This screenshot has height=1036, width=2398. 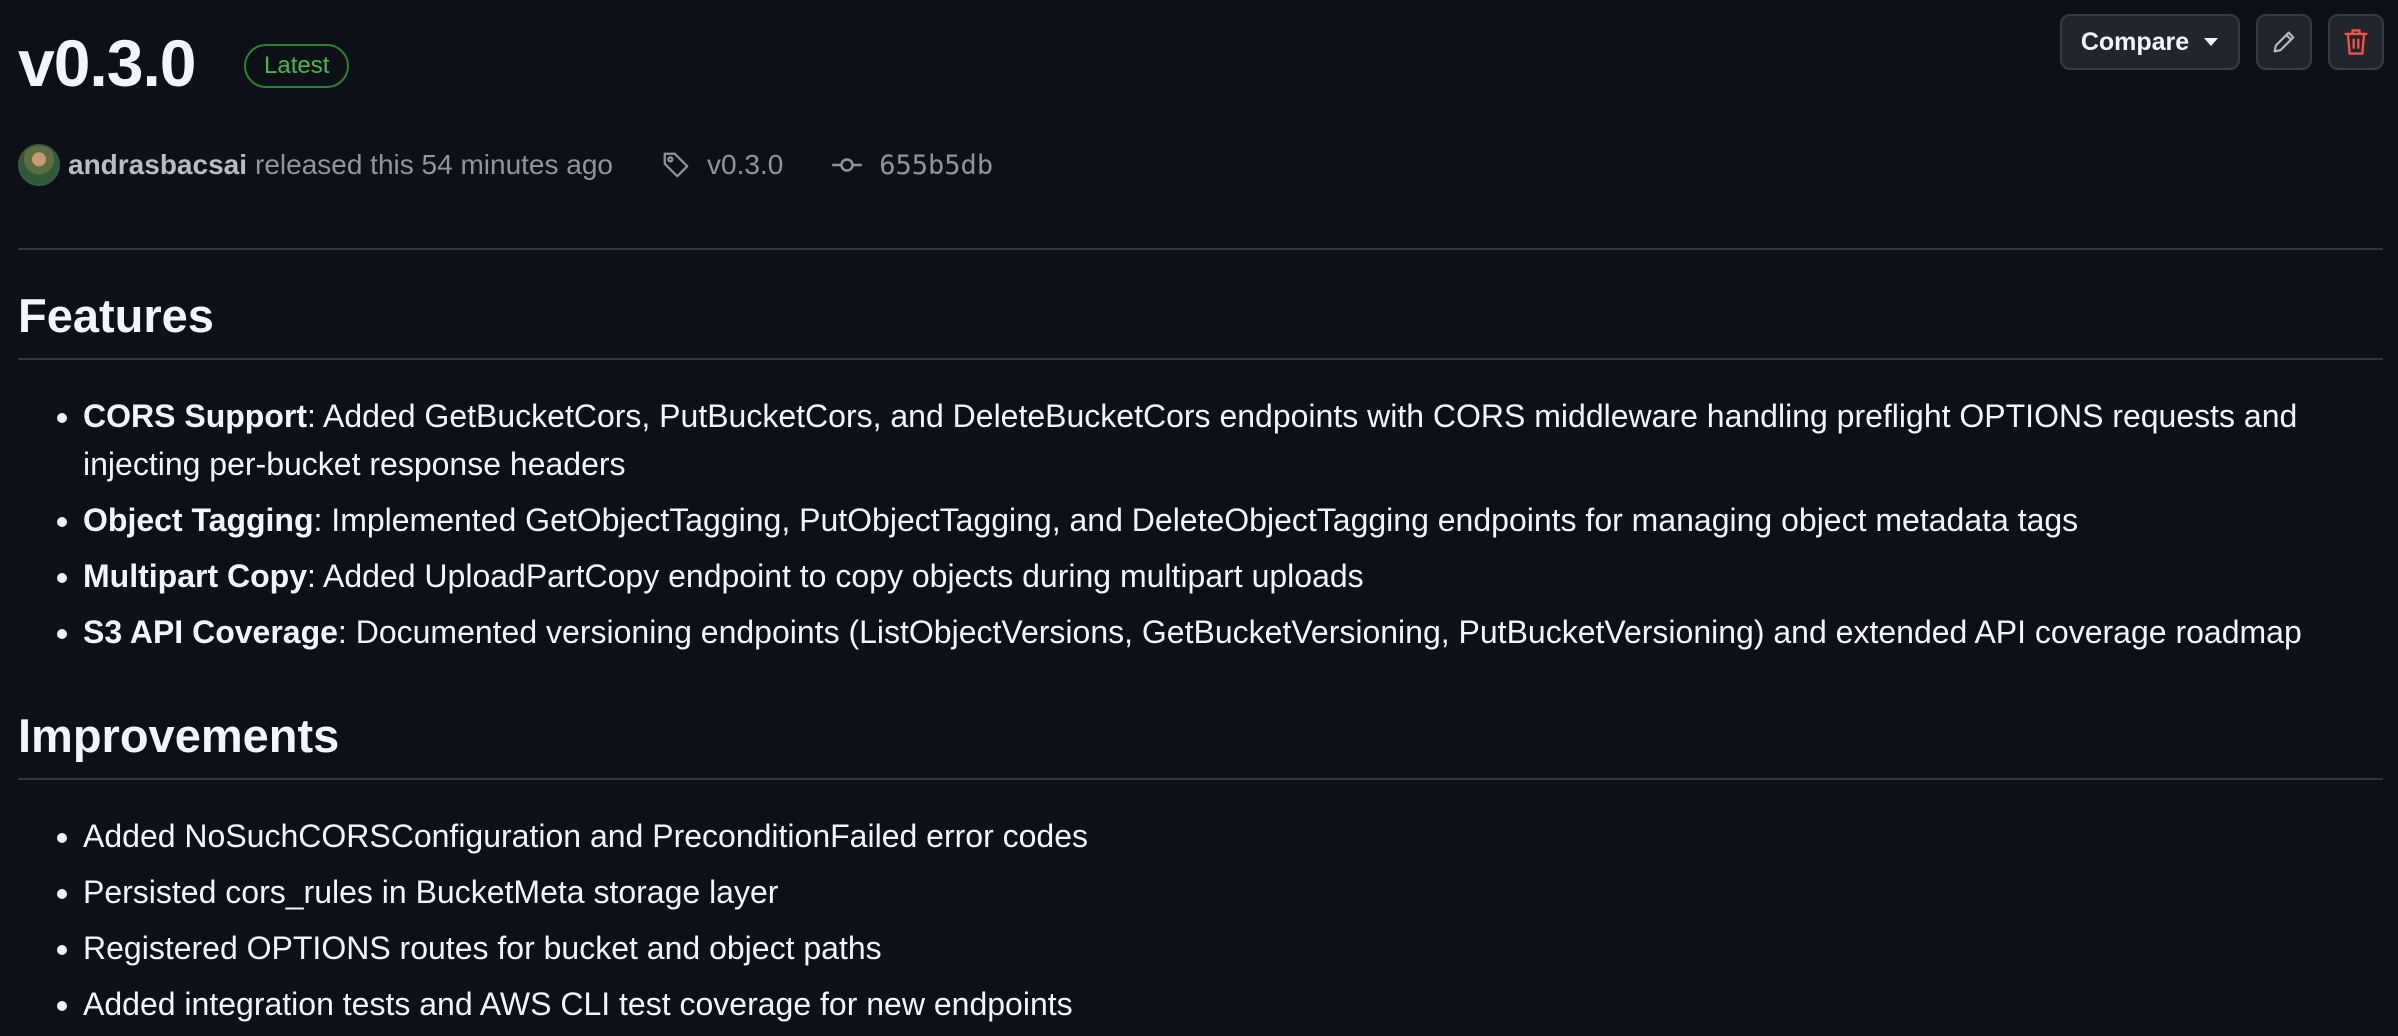 I want to click on edit-release-button, so click(x=2284, y=42).